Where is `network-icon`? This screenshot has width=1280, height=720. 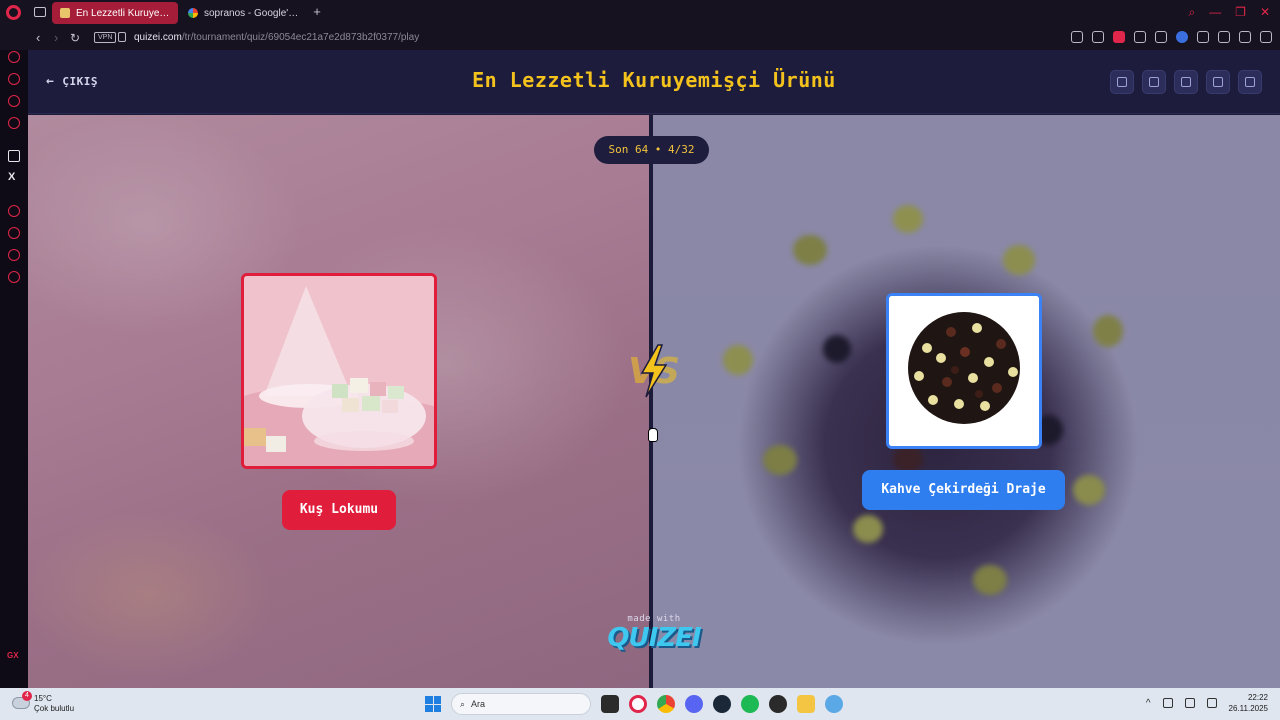
network-icon is located at coordinates (1189, 703).